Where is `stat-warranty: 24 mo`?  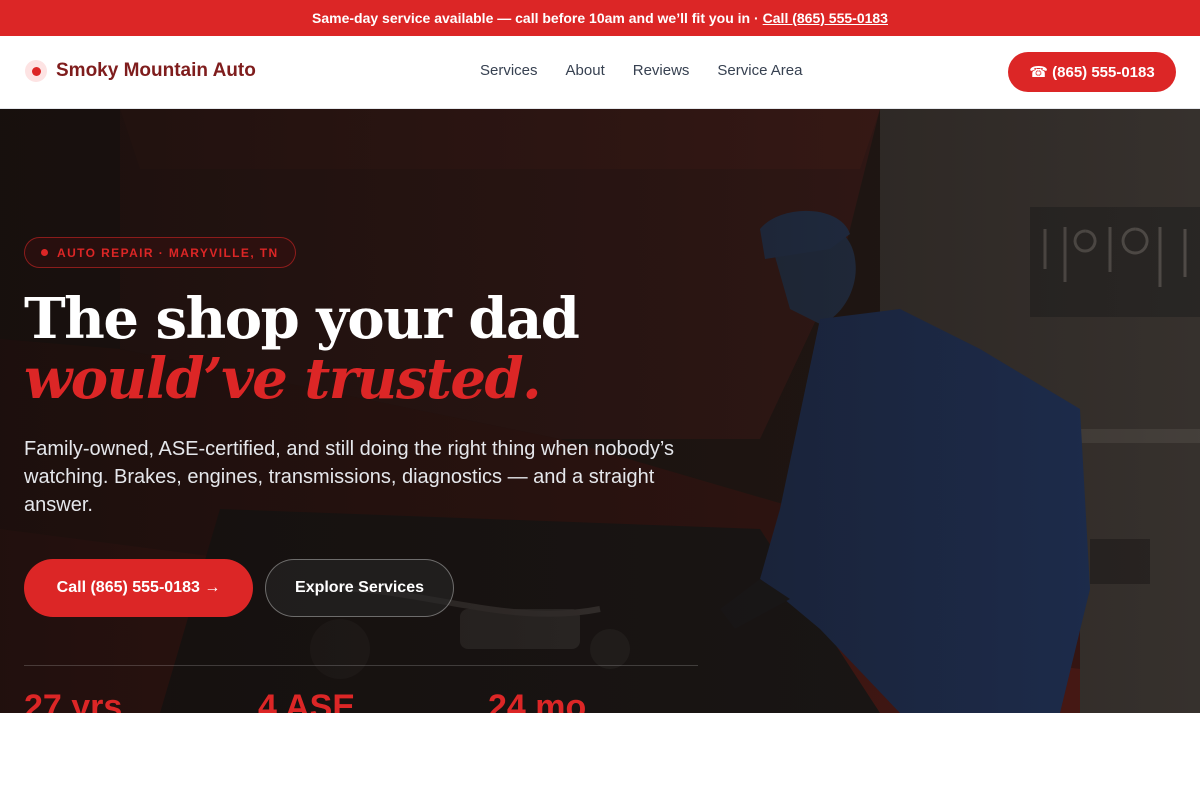 stat-warranty: 24 mo is located at coordinates (537, 700).